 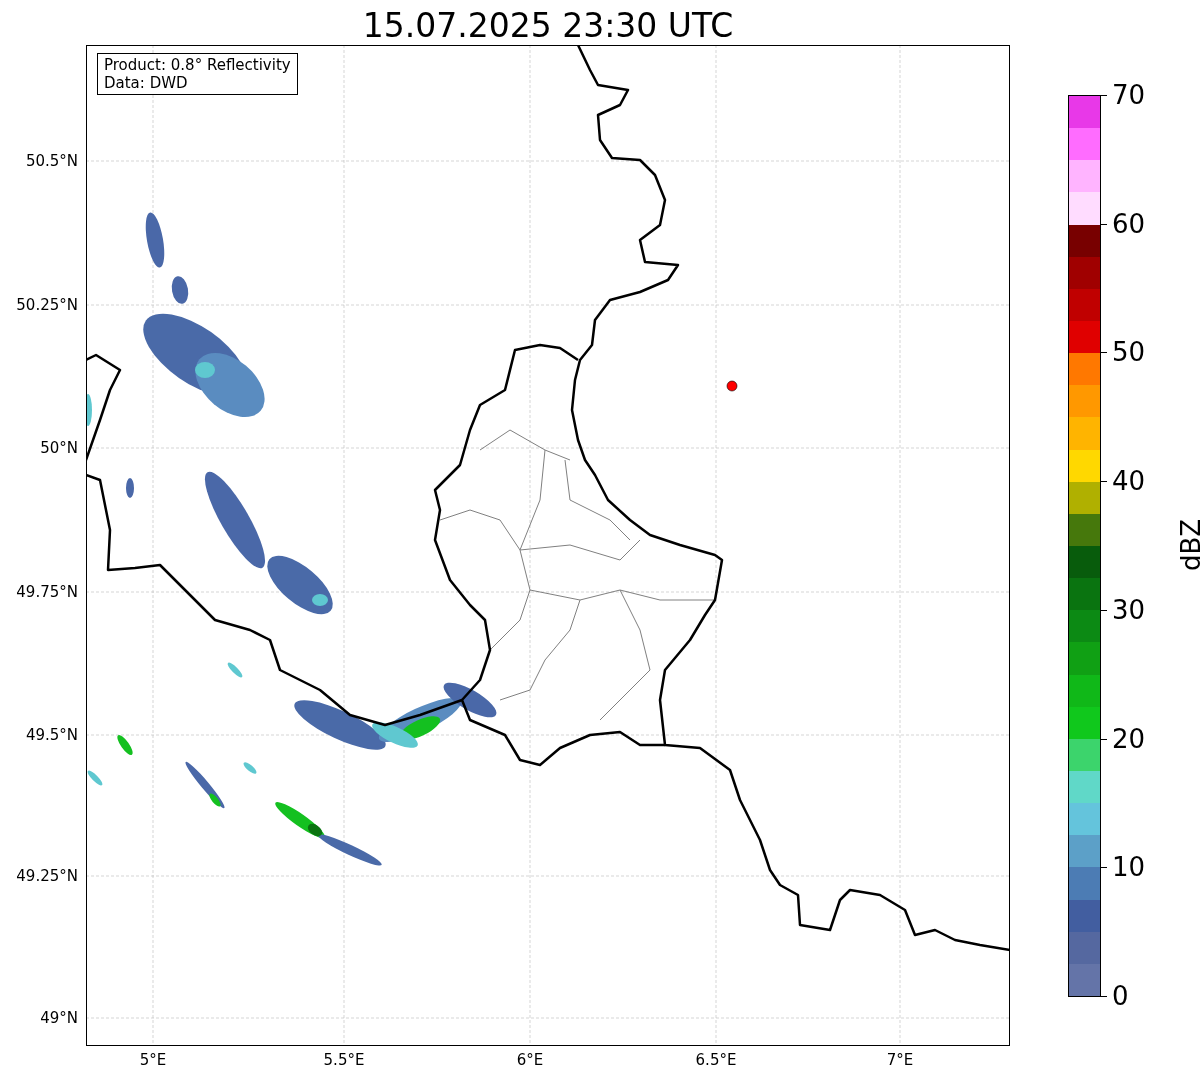 I want to click on chart-title: 15.07.2025 23:30 UTC, so click(x=548, y=26).